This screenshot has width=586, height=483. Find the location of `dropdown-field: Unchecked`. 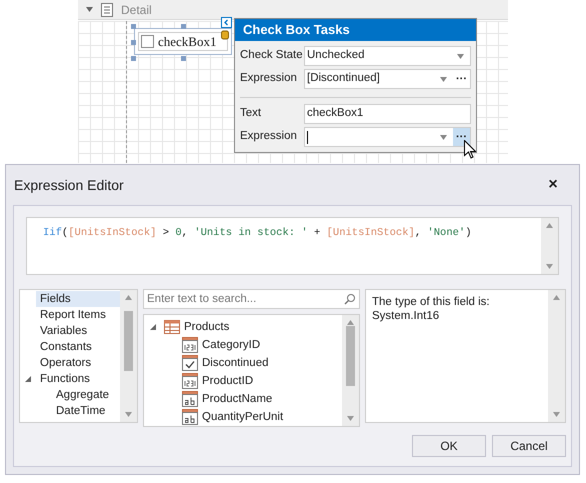

dropdown-field: Unchecked is located at coordinates (387, 56).